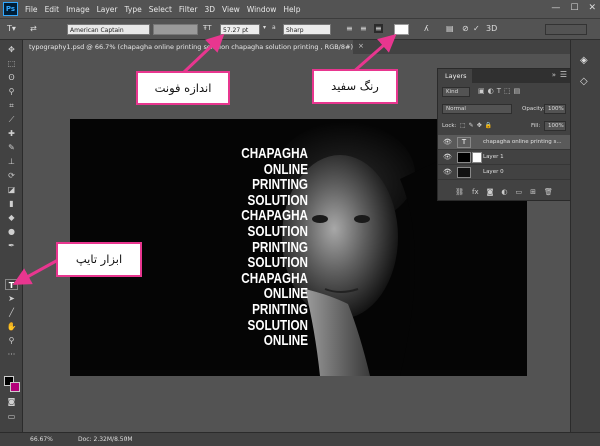 Image resolution: width=600 pixels, height=446 pixels. What do you see at coordinates (203, 54) in the screenshot?
I see `font-size-arrow` at bounding box center [203, 54].